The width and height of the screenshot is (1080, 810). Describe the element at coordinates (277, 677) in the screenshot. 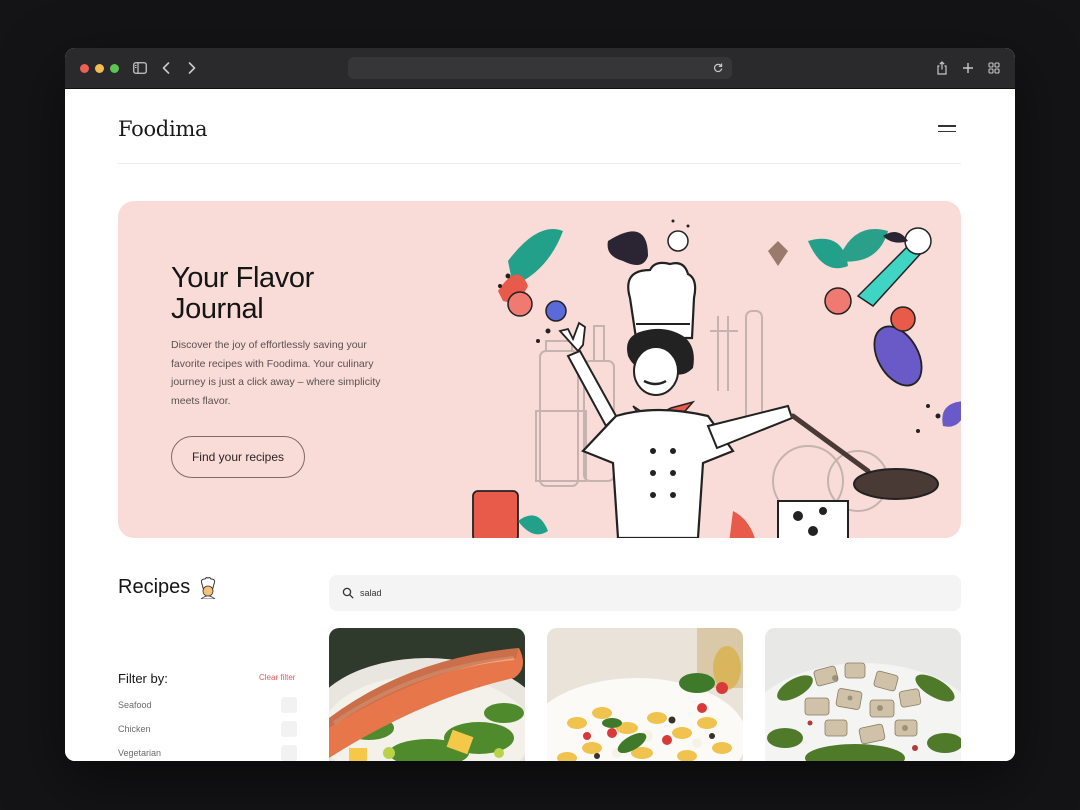

I see `clear-filter-link: Clear filter` at that location.